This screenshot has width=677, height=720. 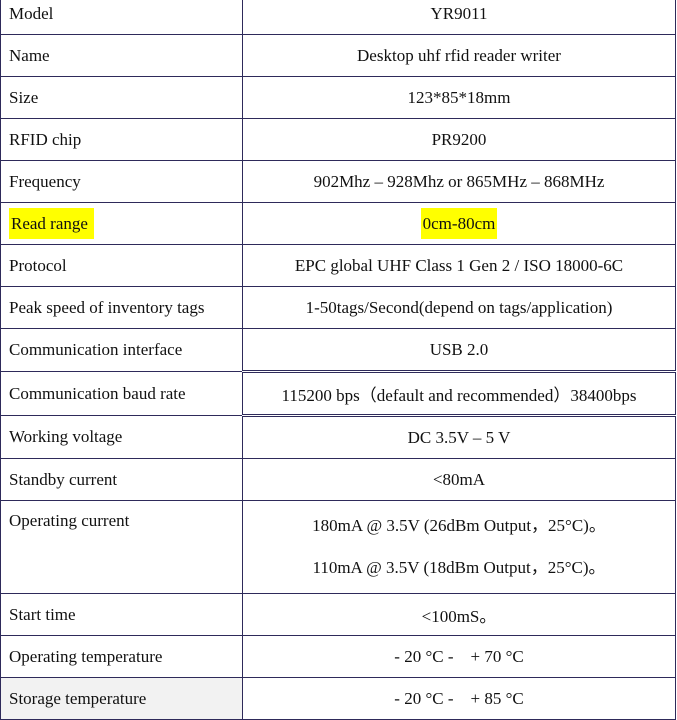 What do you see at coordinates (121, 656) in the screenshot?
I see `row-label: Operating temperature` at bounding box center [121, 656].